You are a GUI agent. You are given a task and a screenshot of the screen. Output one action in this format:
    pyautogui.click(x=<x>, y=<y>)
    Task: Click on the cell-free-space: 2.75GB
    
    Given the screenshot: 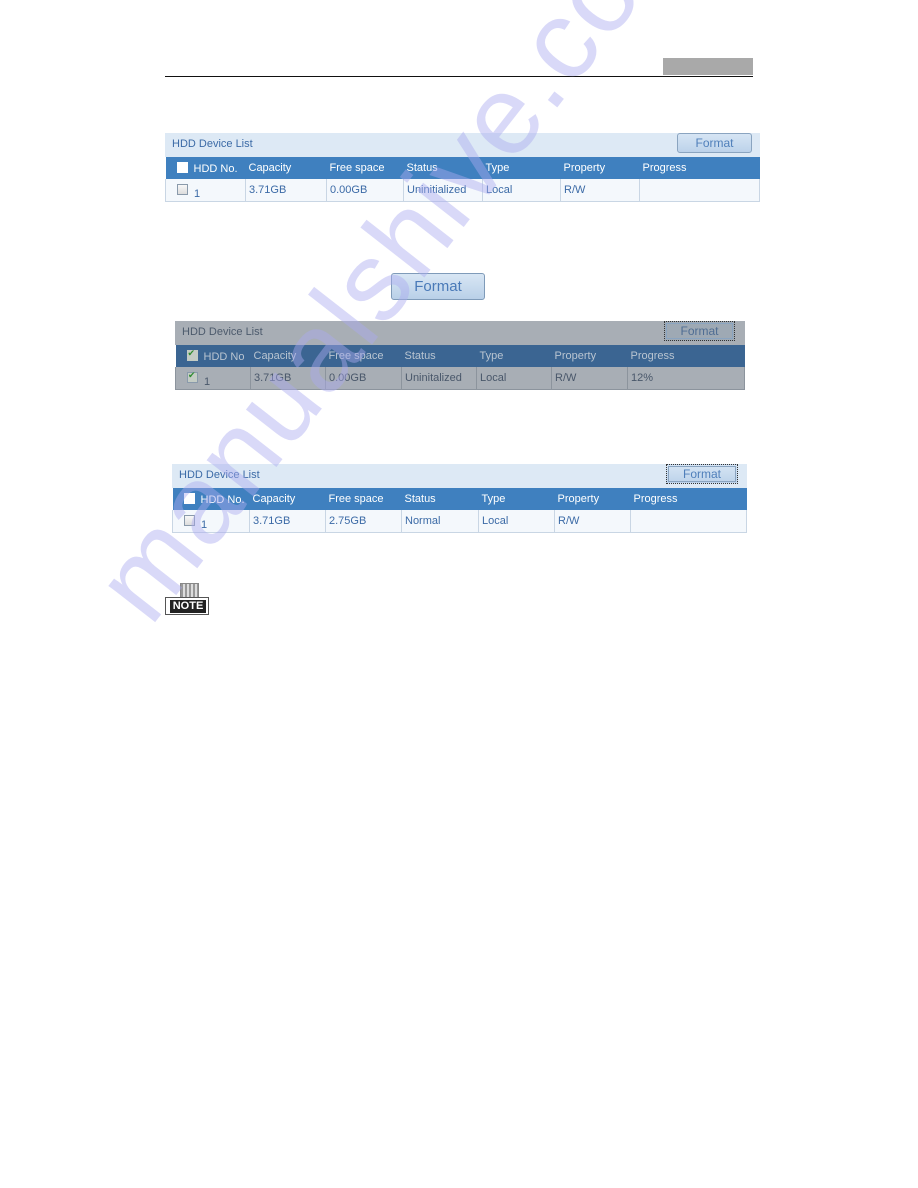 What is the action you would take?
    pyautogui.click(x=363, y=521)
    